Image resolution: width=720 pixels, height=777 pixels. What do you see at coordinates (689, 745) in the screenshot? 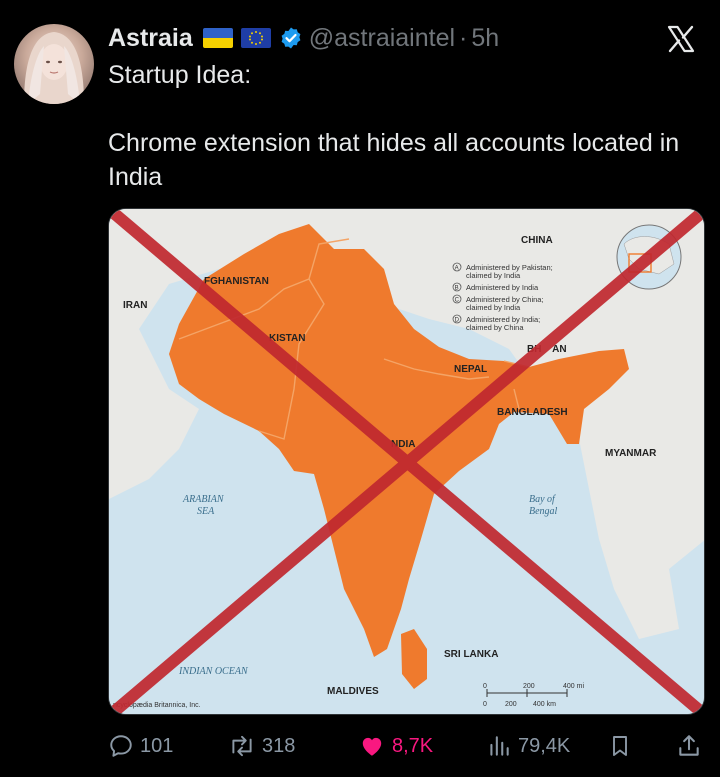
I see `share-icon` at bounding box center [689, 745].